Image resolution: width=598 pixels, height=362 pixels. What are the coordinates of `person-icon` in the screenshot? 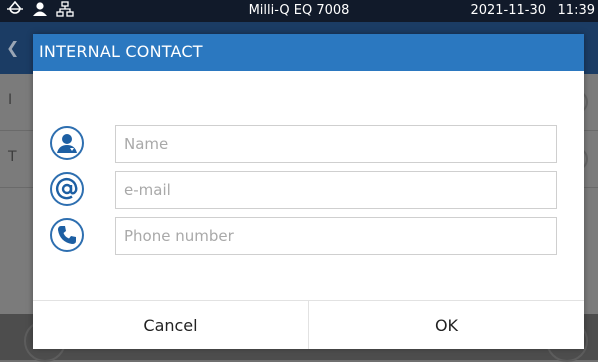 It's located at (67, 143).